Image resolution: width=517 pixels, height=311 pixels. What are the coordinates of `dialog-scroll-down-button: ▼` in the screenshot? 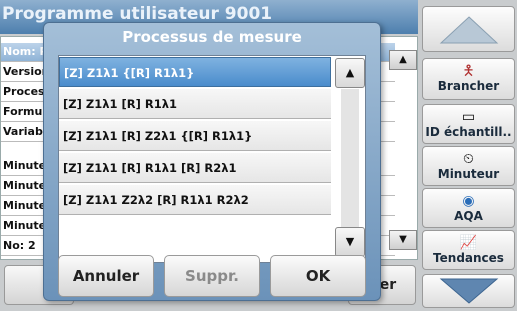 It's located at (350, 242).